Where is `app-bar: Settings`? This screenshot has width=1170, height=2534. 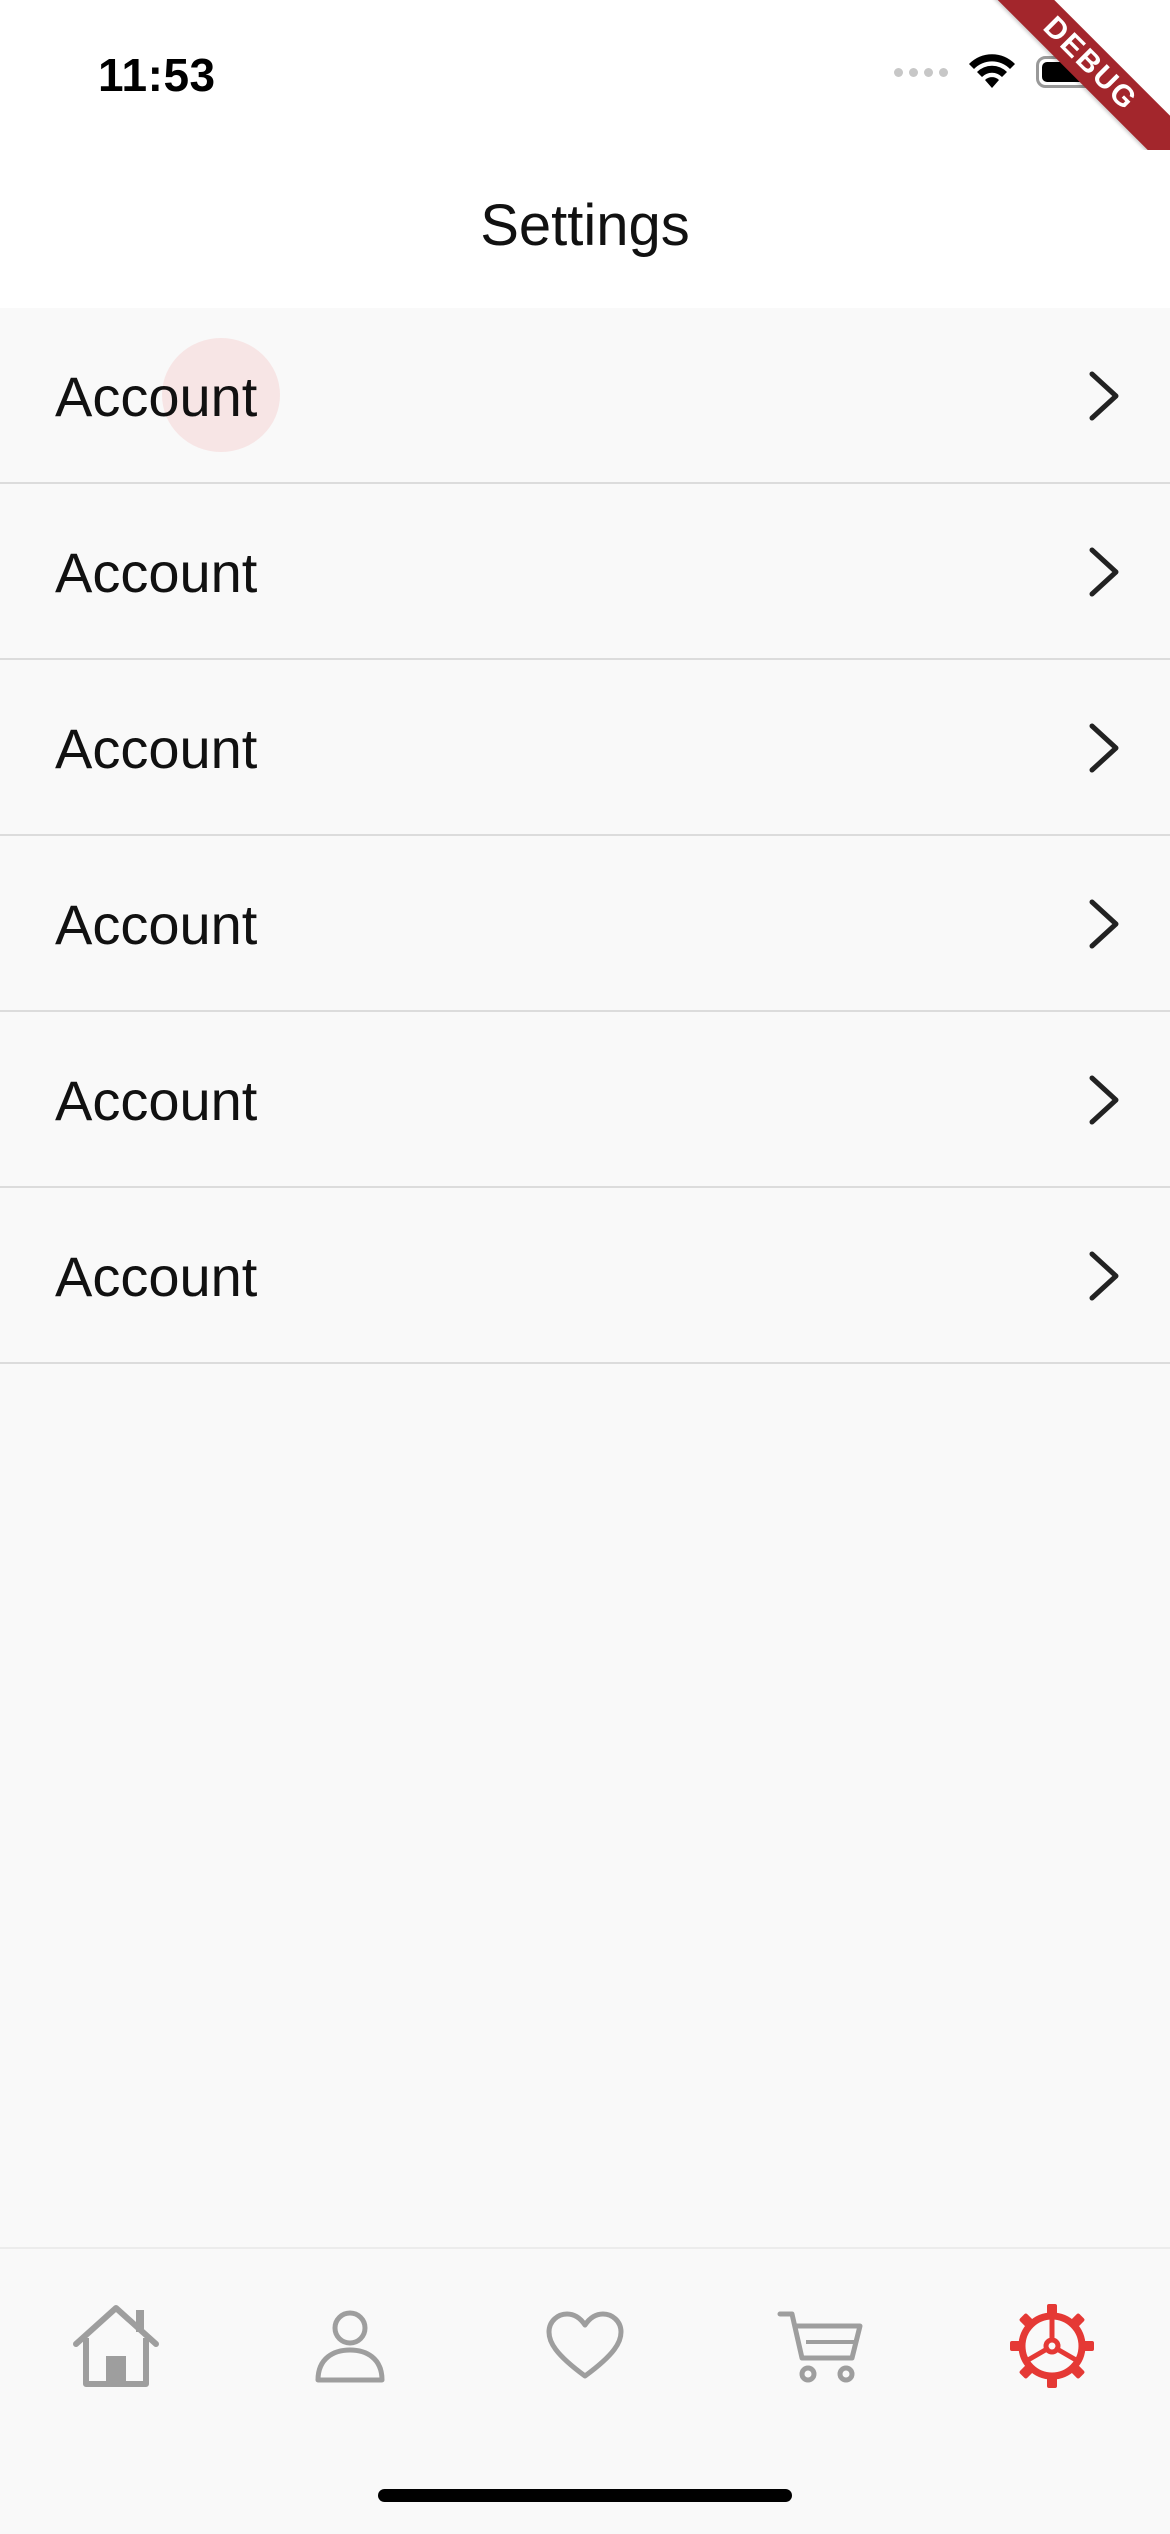 app-bar: Settings is located at coordinates (585, 229).